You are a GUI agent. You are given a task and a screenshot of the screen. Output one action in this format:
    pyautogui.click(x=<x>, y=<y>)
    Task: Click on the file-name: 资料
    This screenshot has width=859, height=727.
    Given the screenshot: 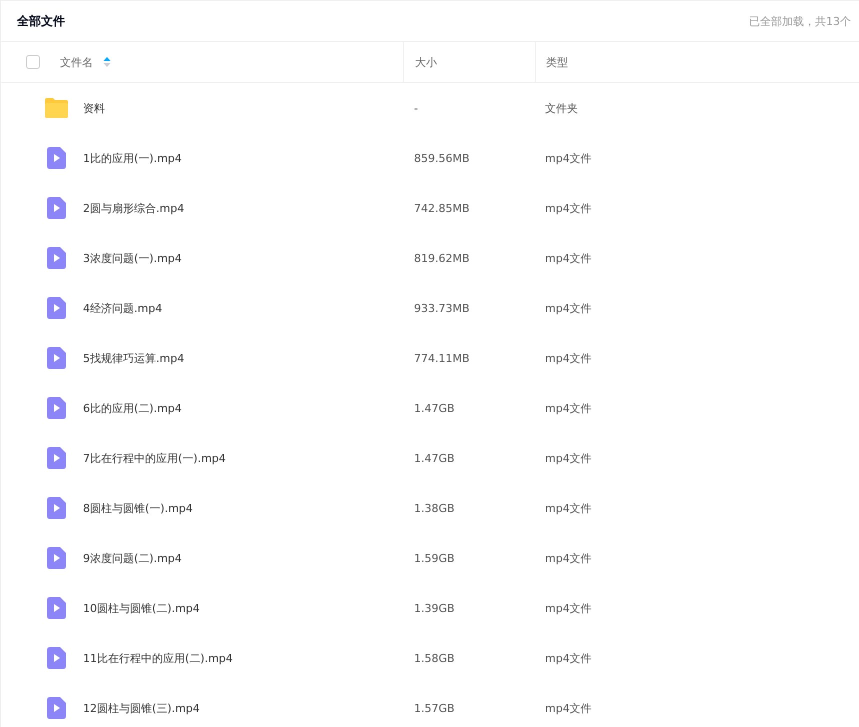 What is the action you would take?
    pyautogui.click(x=94, y=108)
    